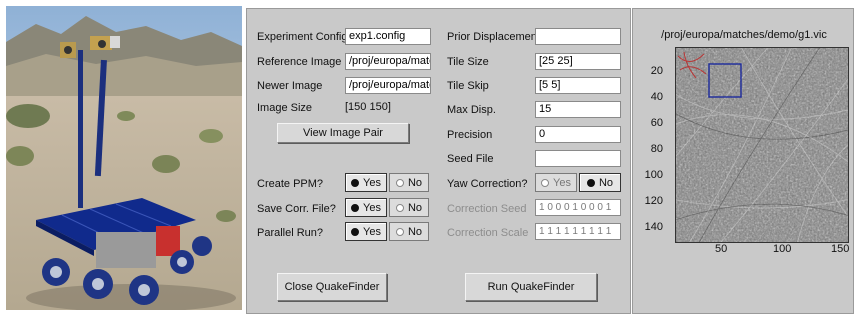 The height and width of the screenshot is (318, 858). I want to click on y-tick-40: 40, so click(656, 97).